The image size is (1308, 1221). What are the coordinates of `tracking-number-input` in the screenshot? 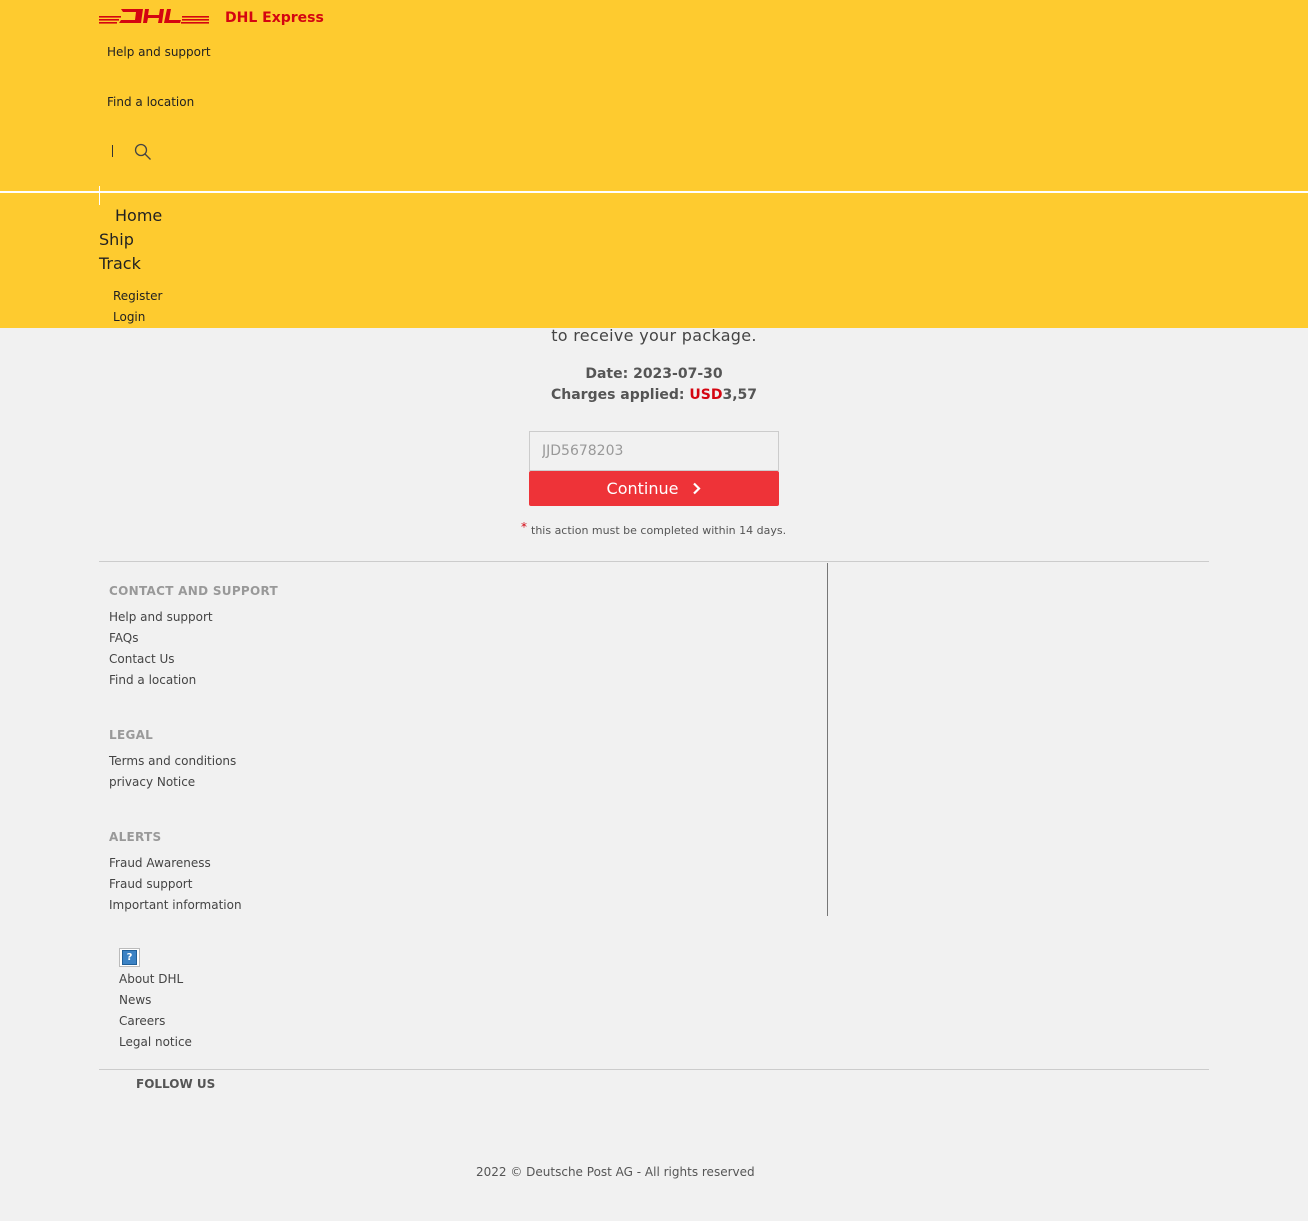 It's located at (654, 451).